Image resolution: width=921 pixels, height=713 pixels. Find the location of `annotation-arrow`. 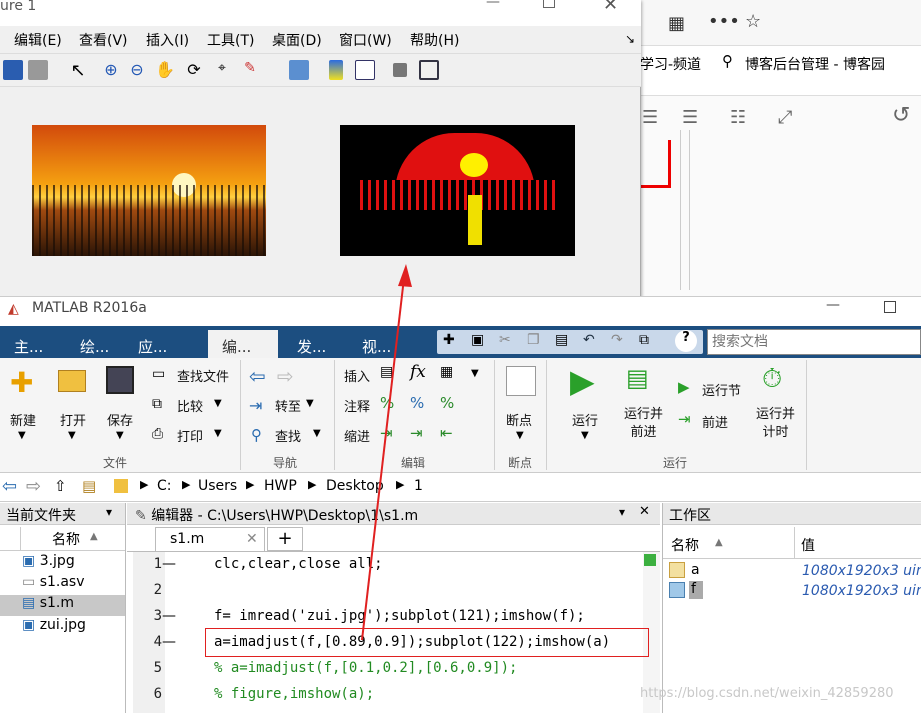

annotation-arrow is located at coordinates (386, 452).